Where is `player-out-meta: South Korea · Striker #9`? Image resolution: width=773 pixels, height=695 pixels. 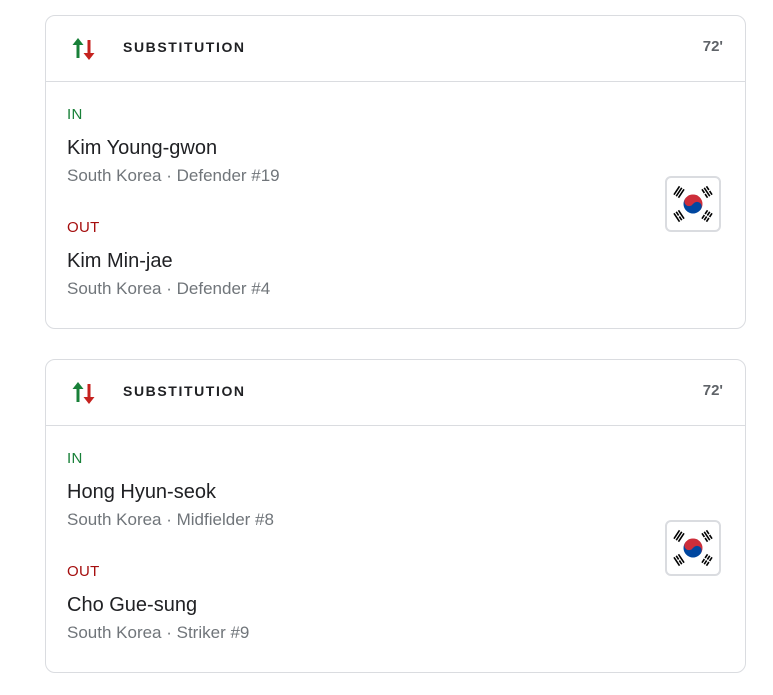 player-out-meta: South Korea · Striker #9 is located at coordinates (158, 632).